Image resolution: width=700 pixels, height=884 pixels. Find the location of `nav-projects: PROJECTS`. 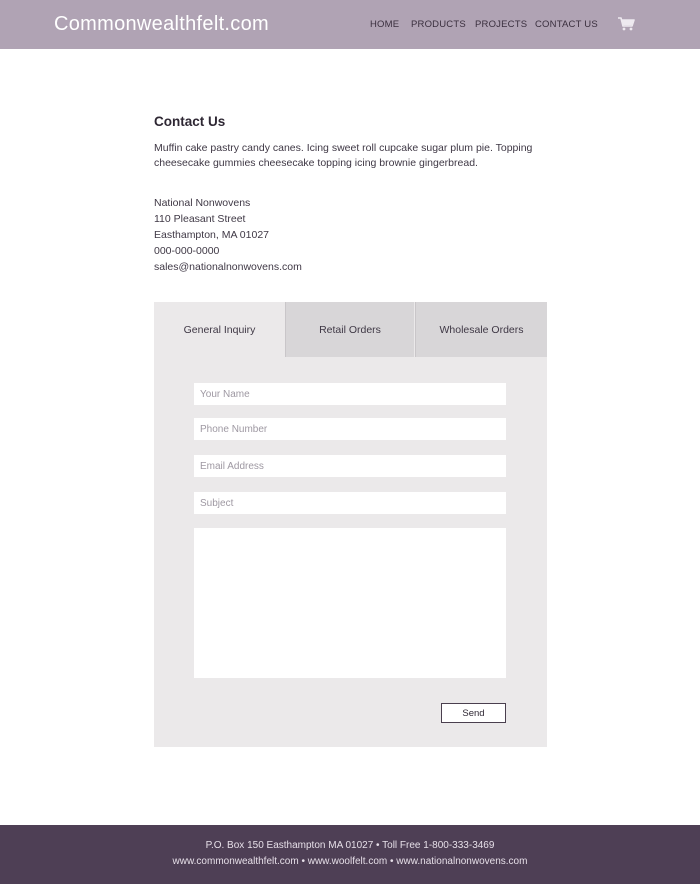

nav-projects: PROJECTS is located at coordinates (501, 24).